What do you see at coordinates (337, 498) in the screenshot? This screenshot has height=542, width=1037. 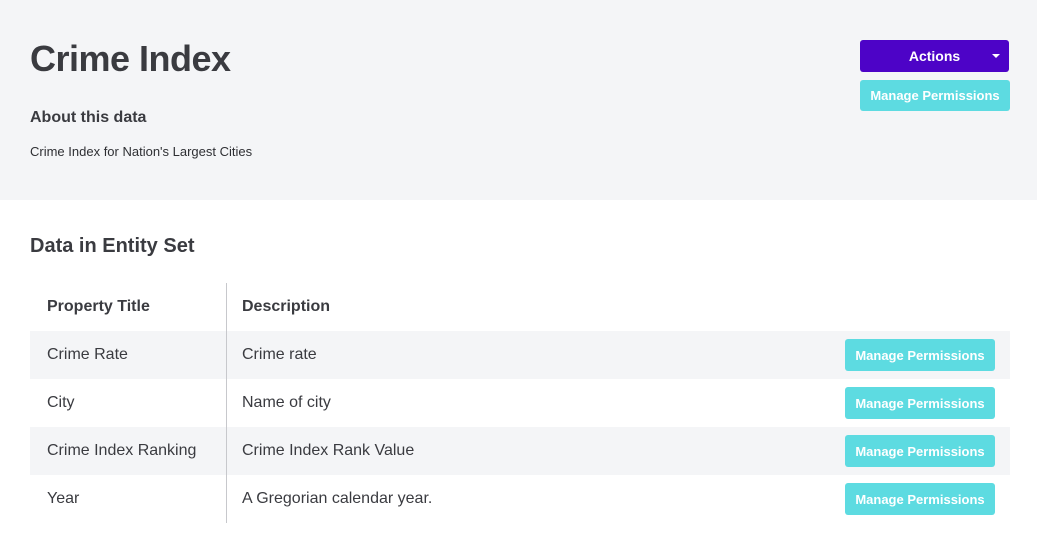 I see `property-description-cell: A Gregorian calendar year.` at bounding box center [337, 498].